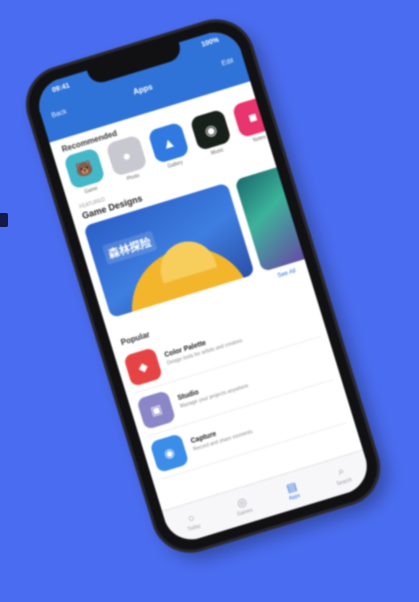 Image resolution: width=419 pixels, height=602 pixels. I want to click on app-icon-2: ▲, so click(168, 143).